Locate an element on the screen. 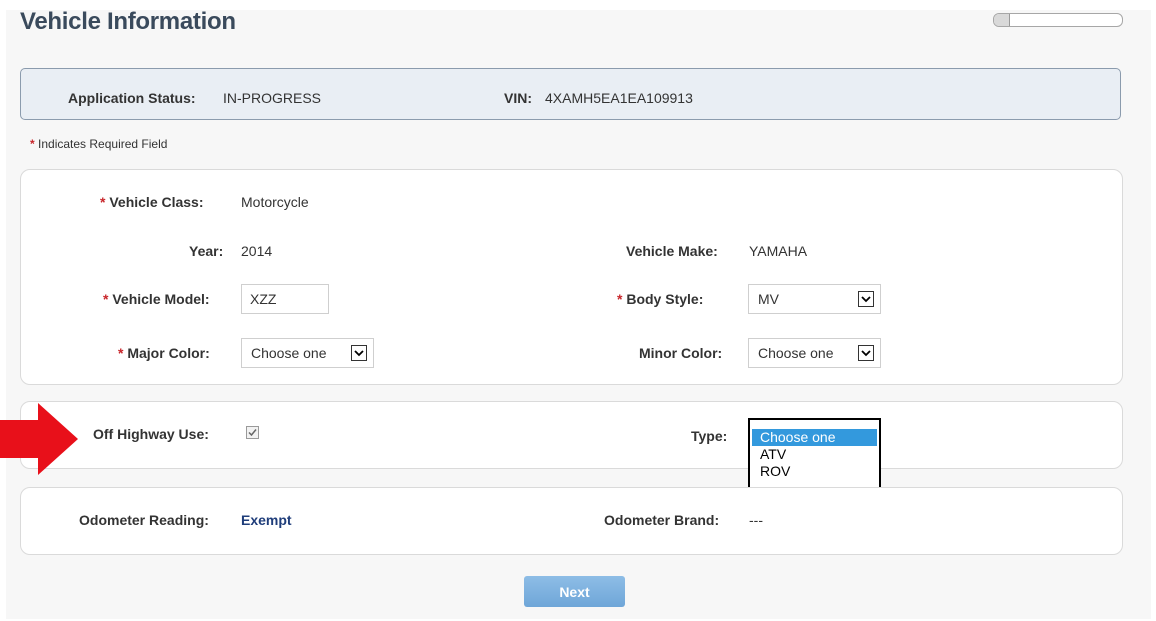 Image resolution: width=1156 pixels, height=621 pixels. odometer-brand-value: --- is located at coordinates (756, 520).